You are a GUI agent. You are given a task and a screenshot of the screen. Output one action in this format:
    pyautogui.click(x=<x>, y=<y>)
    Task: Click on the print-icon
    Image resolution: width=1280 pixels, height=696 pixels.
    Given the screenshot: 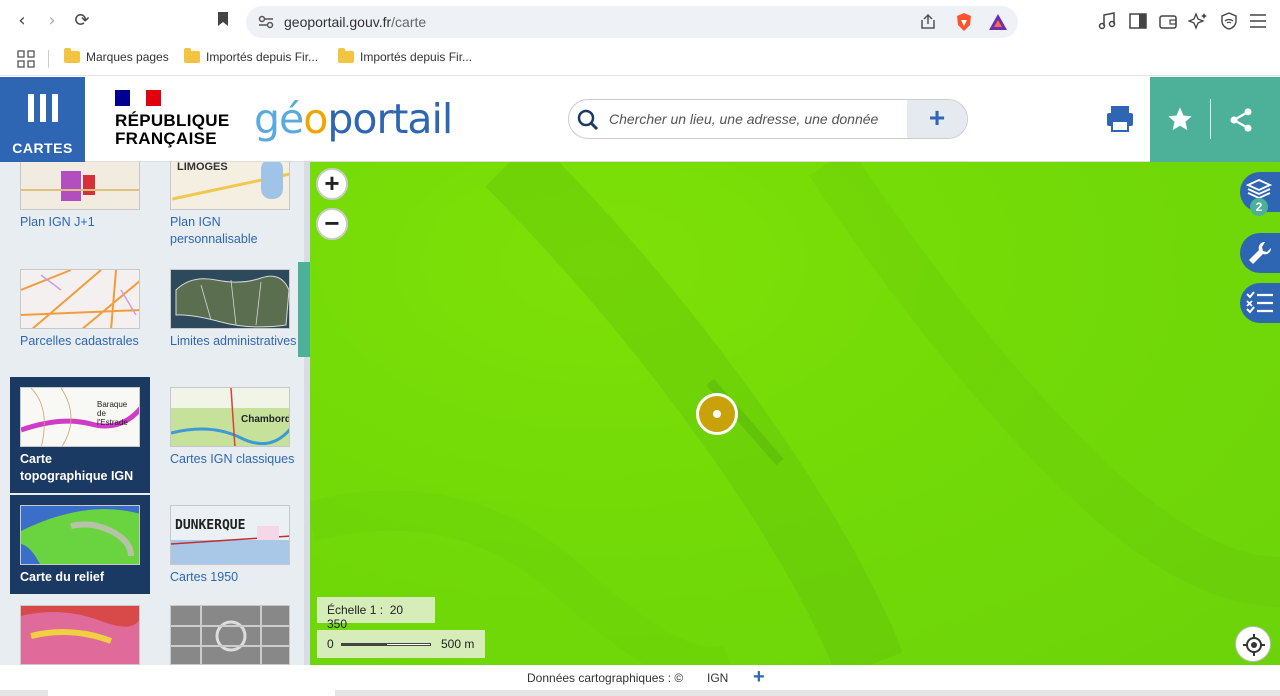 What is the action you would take?
    pyautogui.click(x=1120, y=119)
    